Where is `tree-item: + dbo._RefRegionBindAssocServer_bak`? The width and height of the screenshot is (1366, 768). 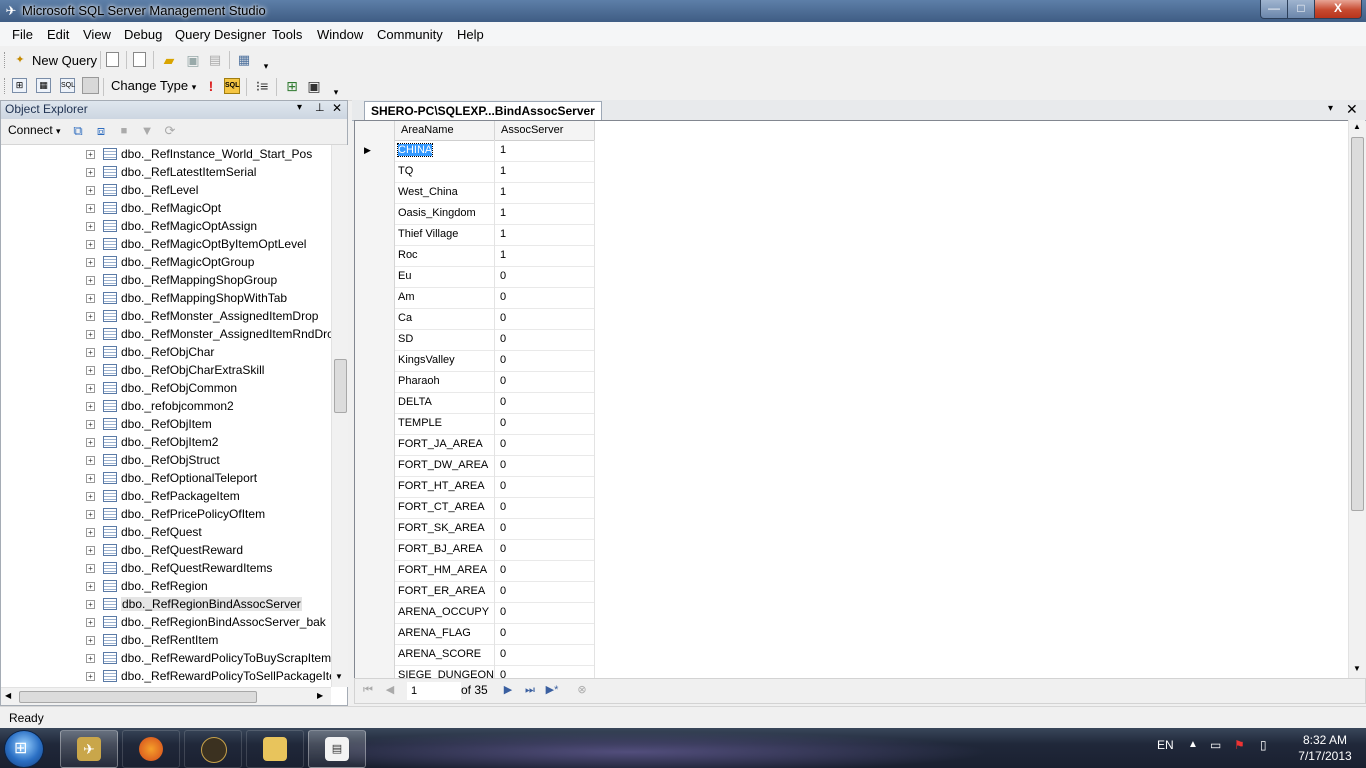
tree-item: + dbo._RefRegionBindAssocServer_bak is located at coordinates (166, 622).